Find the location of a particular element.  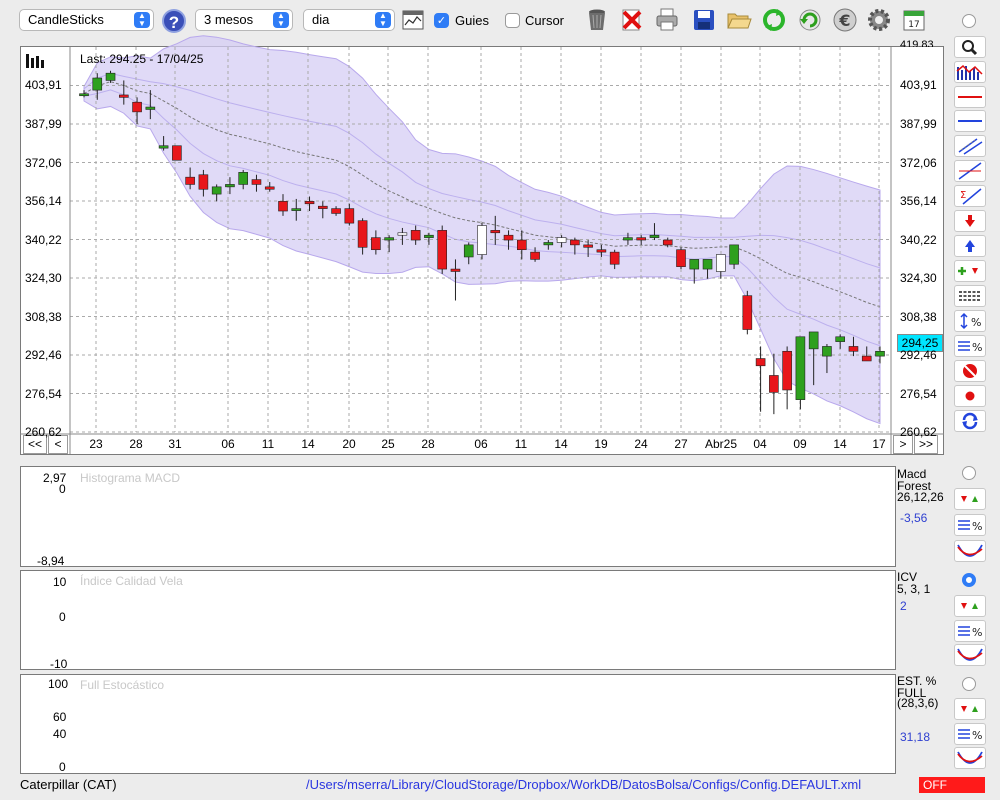

stoch-y-tick-label: 100 is located at coordinates (58, 684).